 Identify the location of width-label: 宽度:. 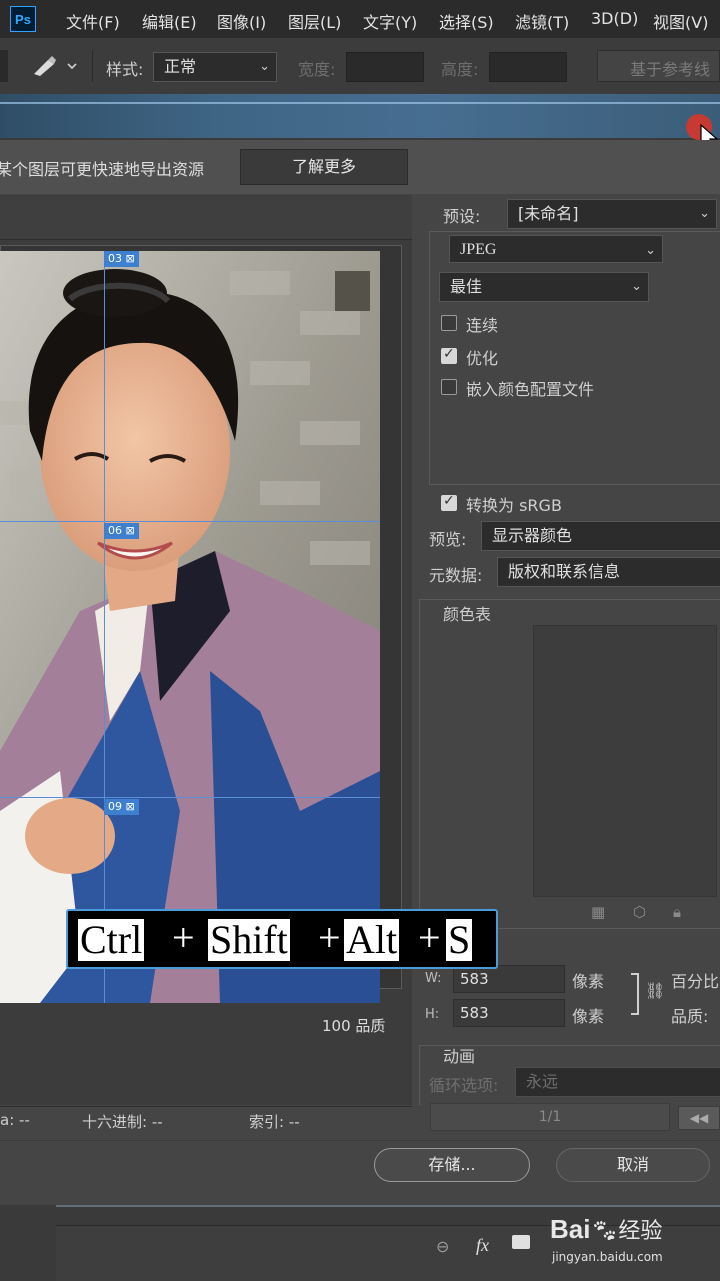
(317, 69).